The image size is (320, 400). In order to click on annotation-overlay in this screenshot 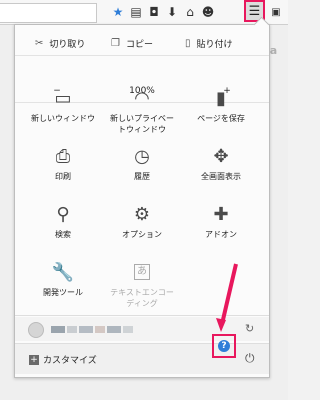, I will do `click(227, 297)`.